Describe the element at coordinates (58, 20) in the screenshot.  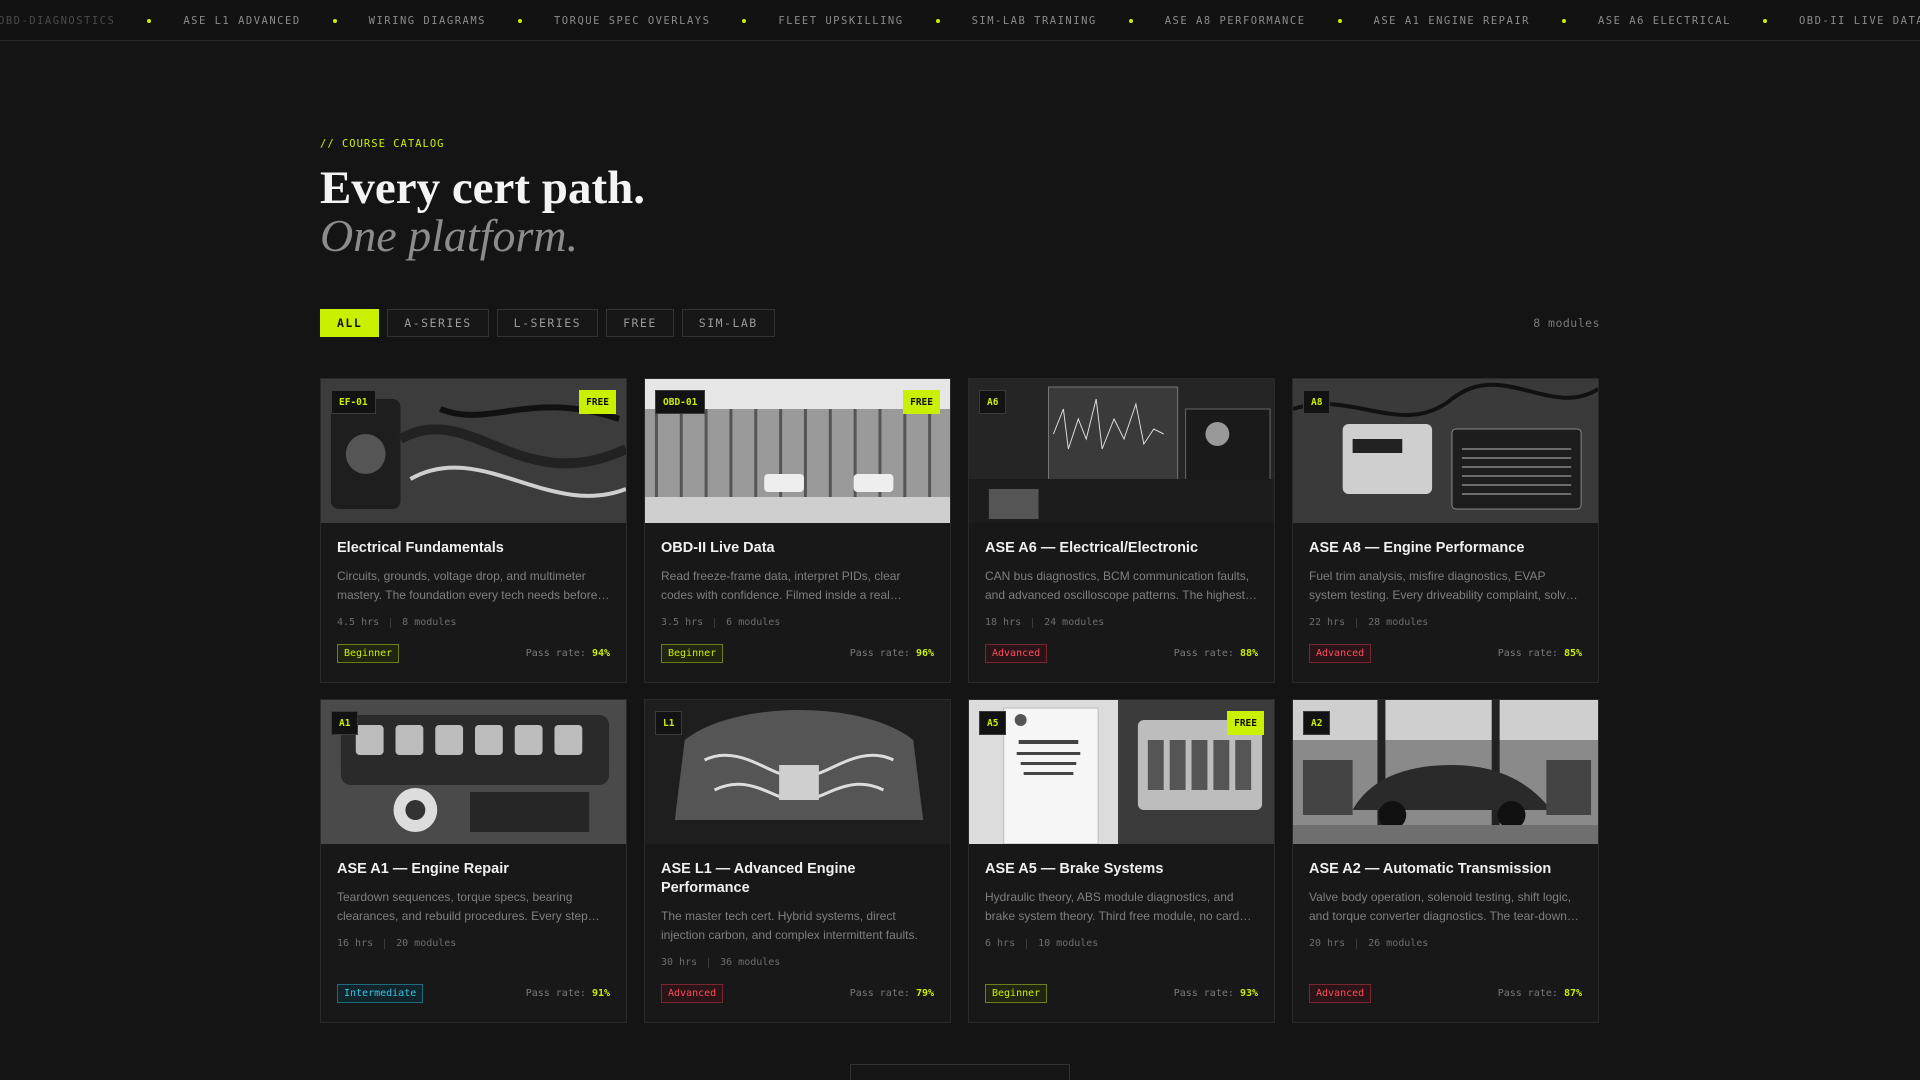
I see `ticker-item: OBD-DIAGNOSTICS` at that location.